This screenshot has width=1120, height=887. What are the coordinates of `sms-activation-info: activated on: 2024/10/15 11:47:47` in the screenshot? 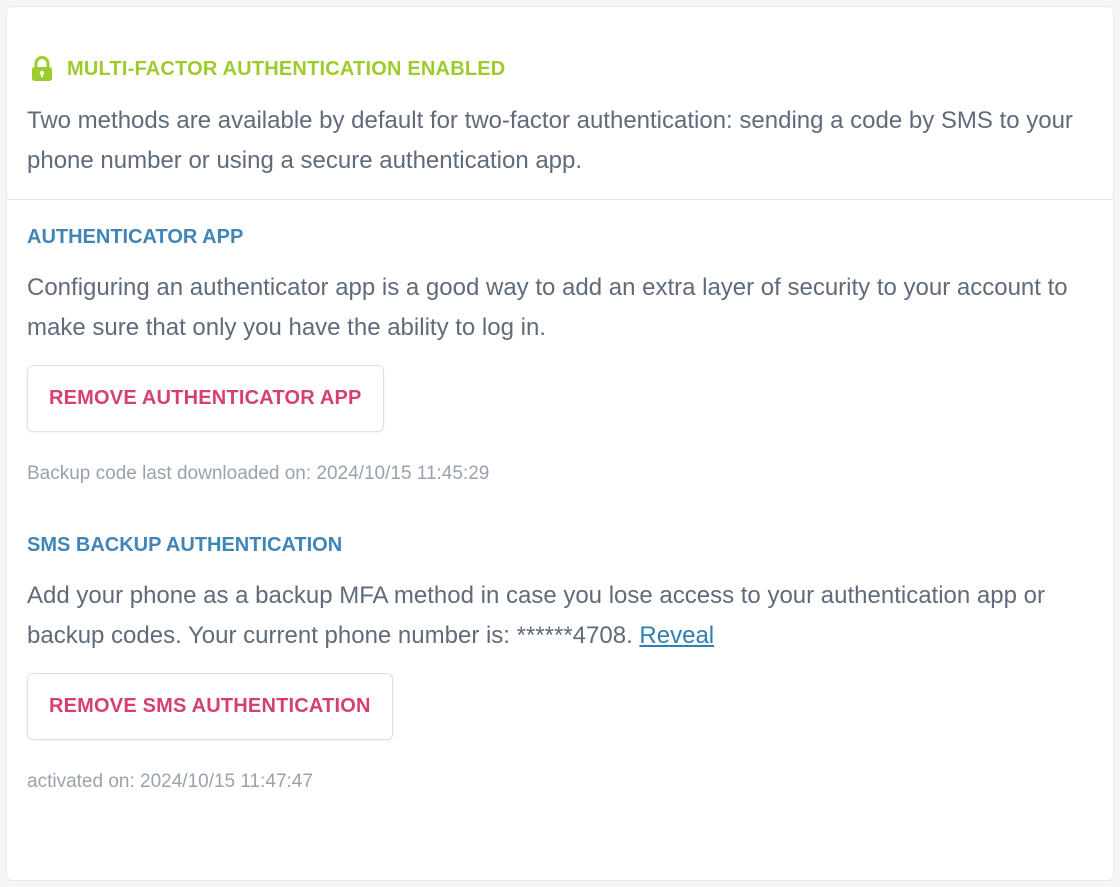 It's located at (170, 781).